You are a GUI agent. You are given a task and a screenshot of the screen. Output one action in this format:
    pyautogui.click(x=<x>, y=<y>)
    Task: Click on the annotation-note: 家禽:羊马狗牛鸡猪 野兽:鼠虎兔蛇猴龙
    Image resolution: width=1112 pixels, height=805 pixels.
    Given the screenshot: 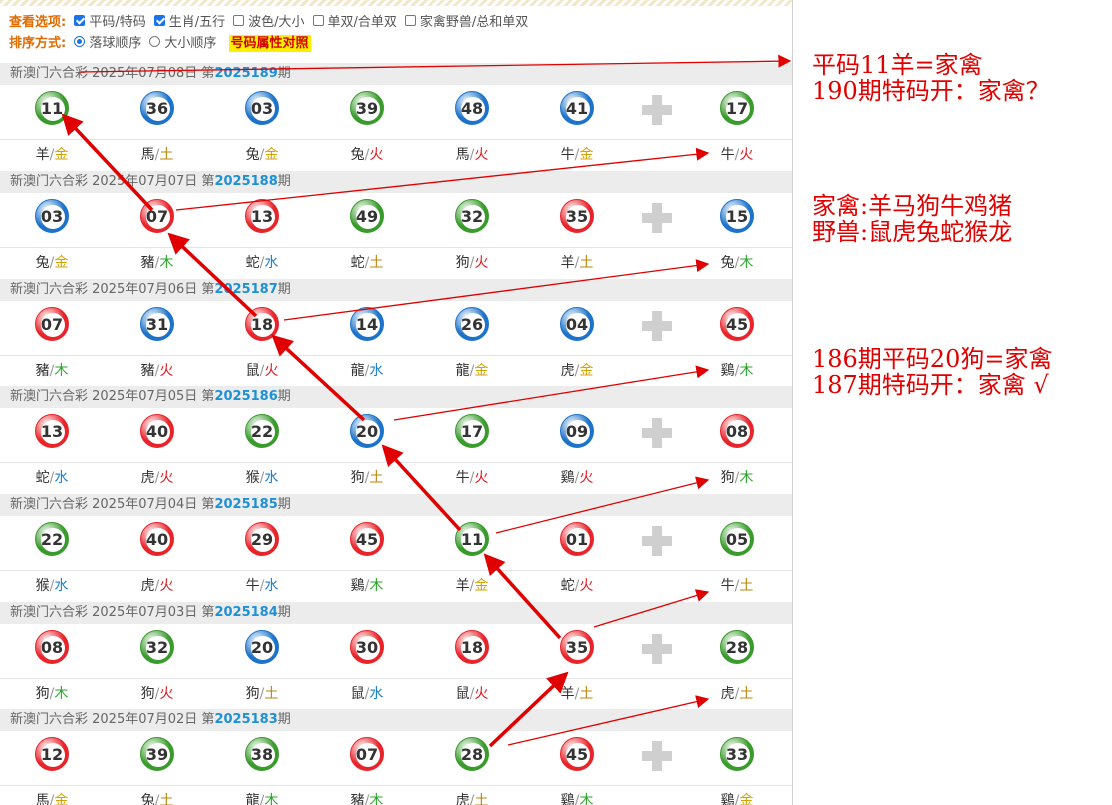 What is the action you would take?
    pyautogui.click(x=912, y=219)
    